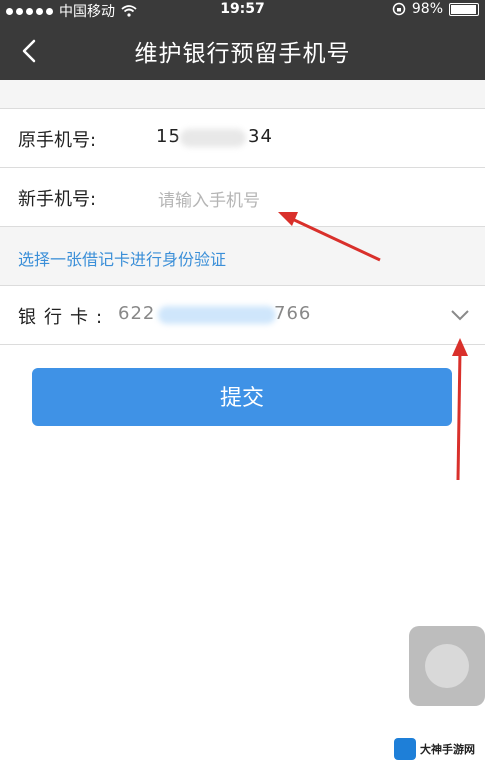 This screenshot has width=485, height=782. What do you see at coordinates (137, 313) in the screenshot?
I see `bank-card-value-start: 622` at bounding box center [137, 313].